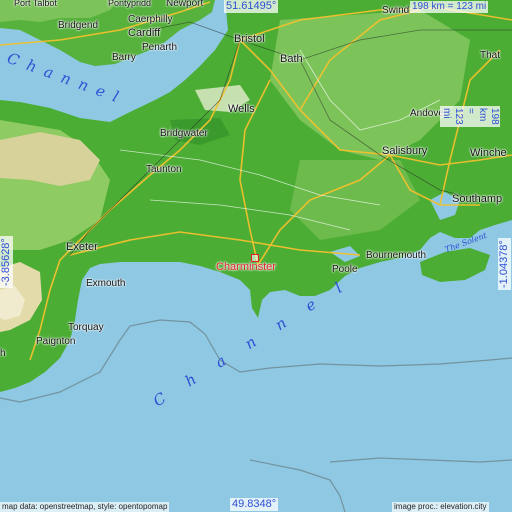 This screenshot has width=512, height=512. I want to click on place-barry: Barry, so click(124, 57).